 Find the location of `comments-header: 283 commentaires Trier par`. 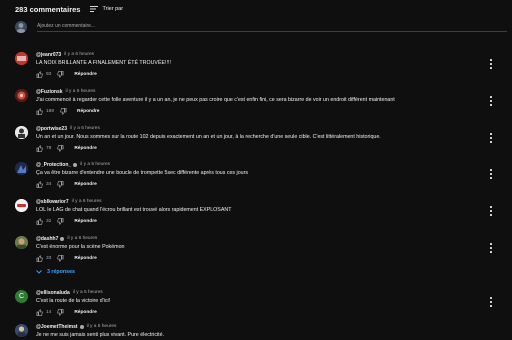

comments-header: 283 commentaires Trier par is located at coordinates (69, 9).